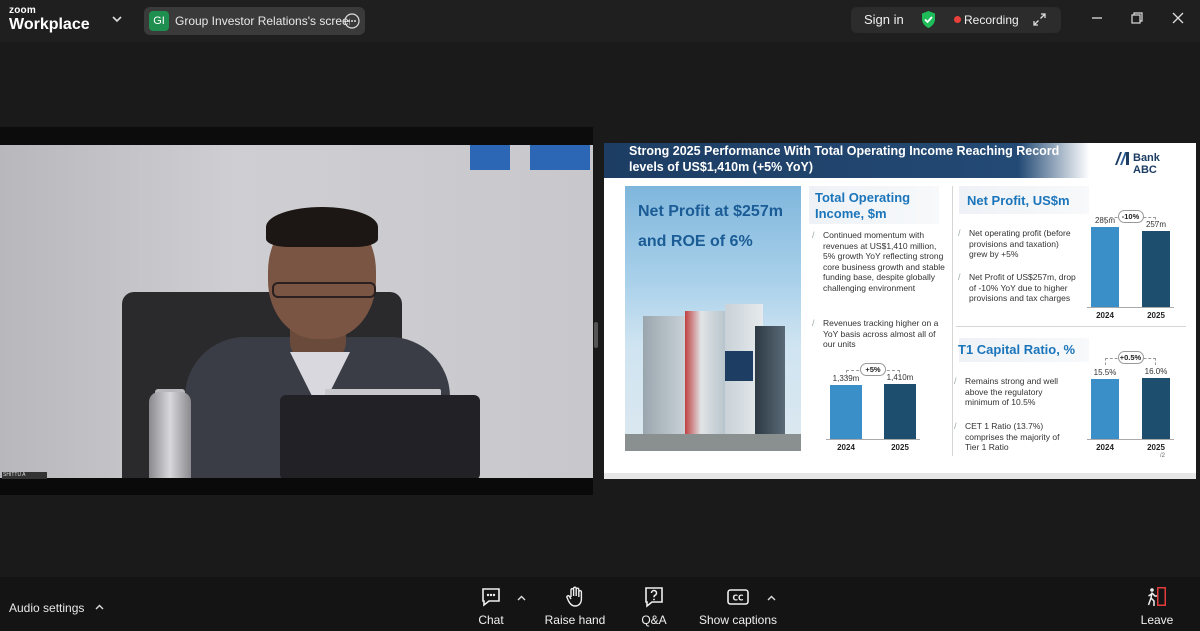 This screenshot has height=631, width=1200. Describe the element at coordinates (491, 620) in the screenshot. I see `chat-label: Chat` at that location.